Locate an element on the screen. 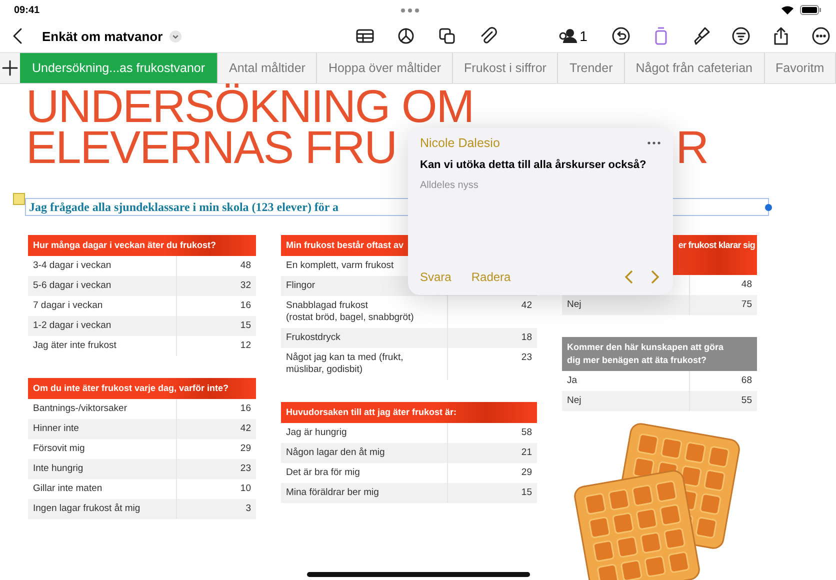 The image size is (836, 580). table-cell-text: Bantnings-/viktorsaker is located at coordinates (80, 408).